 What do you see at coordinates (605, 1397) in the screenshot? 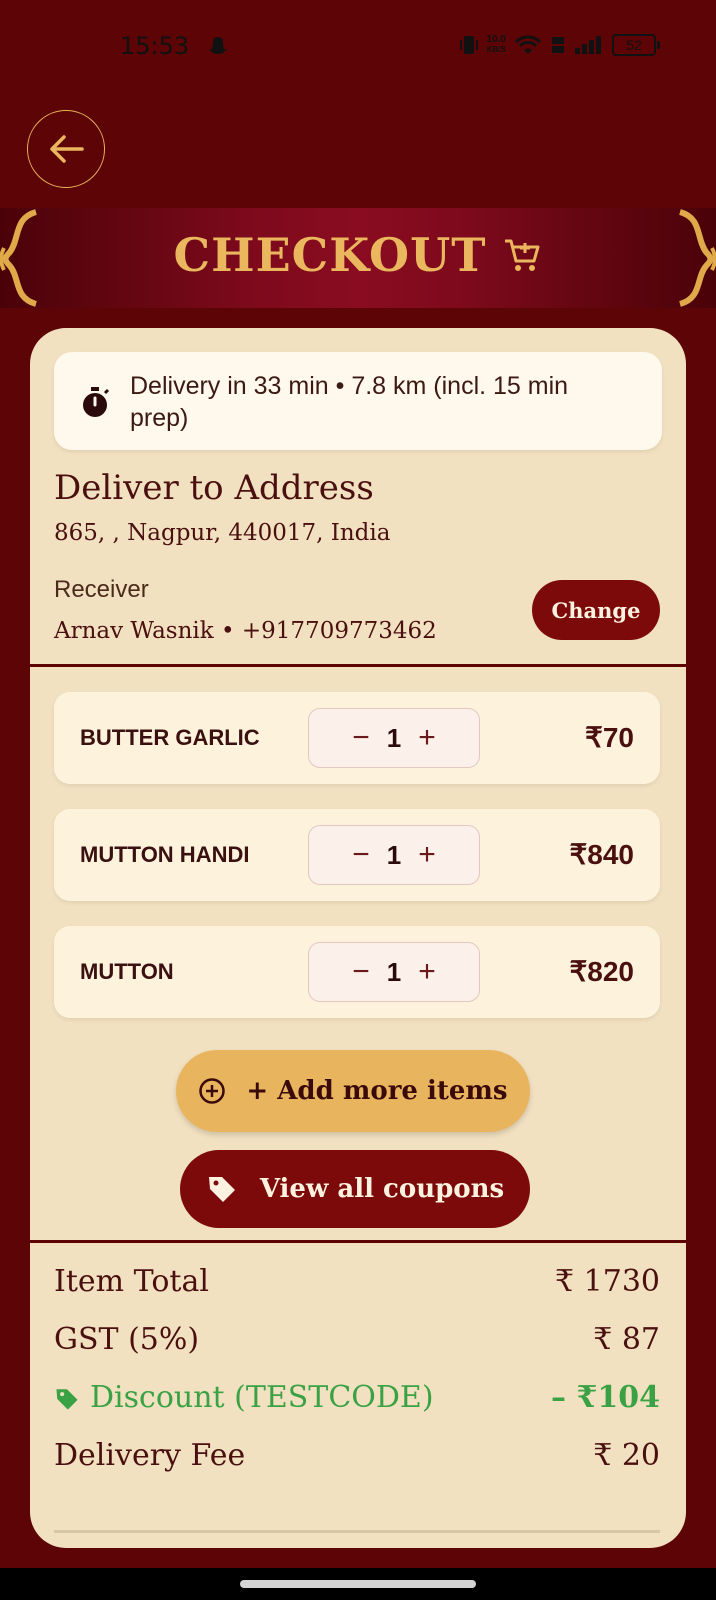
I see `discount-value: – ₹104` at bounding box center [605, 1397].